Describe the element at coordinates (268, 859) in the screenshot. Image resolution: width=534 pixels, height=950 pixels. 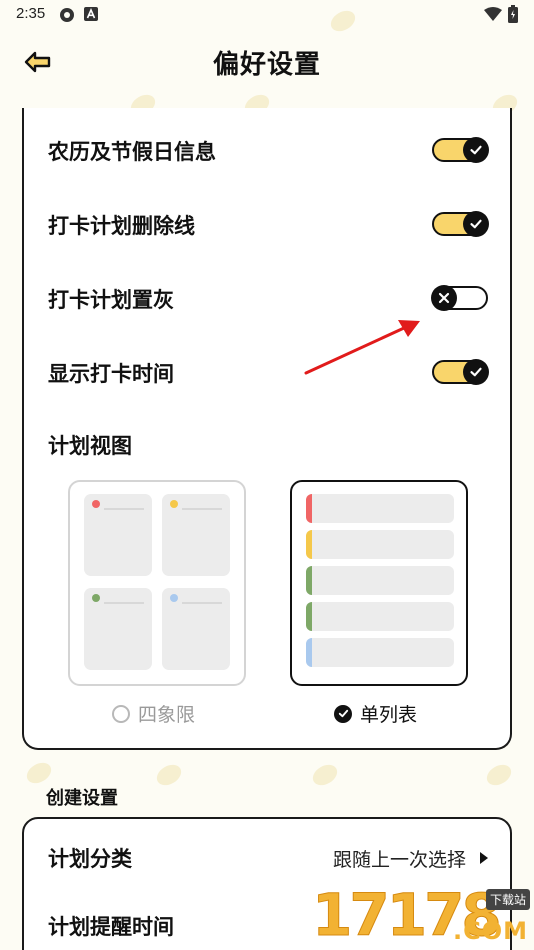
I see `plan-category-row: 计划分类 跟随上一次选择` at that location.